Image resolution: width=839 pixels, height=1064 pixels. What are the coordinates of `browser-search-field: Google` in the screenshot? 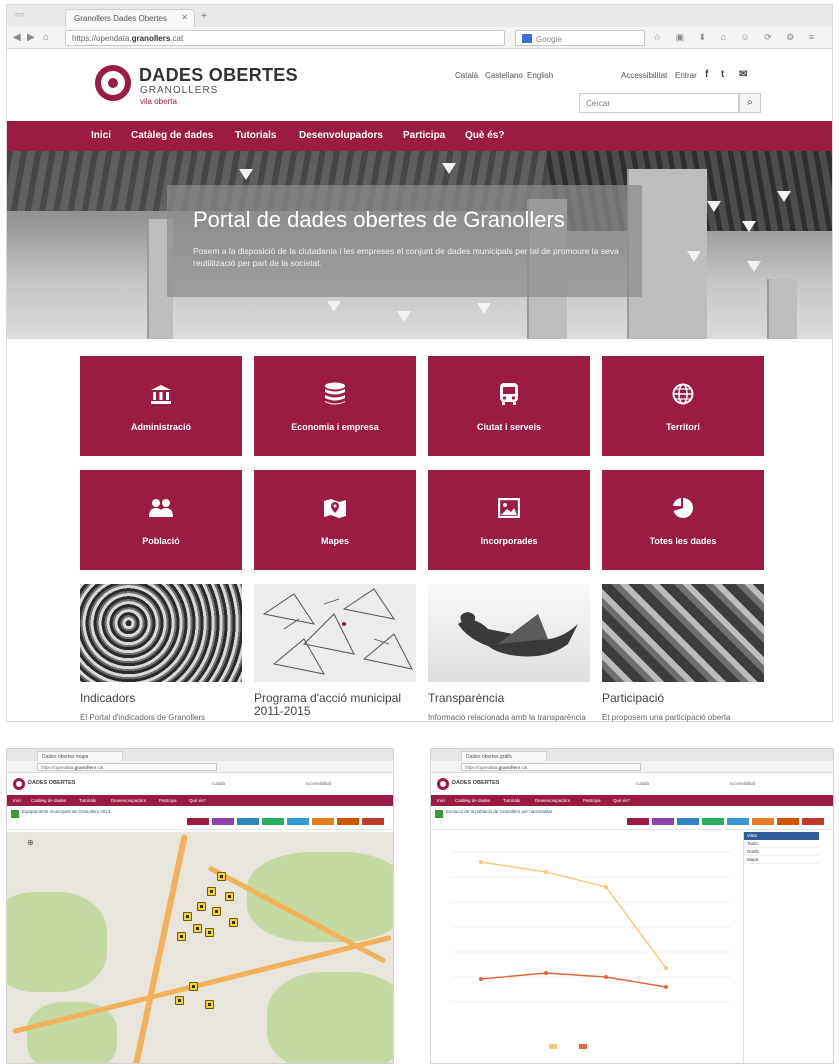 It's located at (580, 38).